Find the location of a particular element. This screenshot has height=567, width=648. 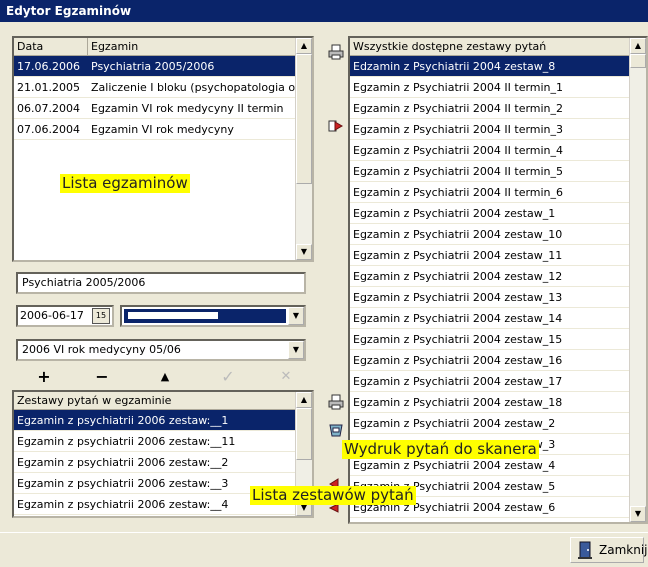

scanner-annotation: Wydruk pytań do skanera is located at coordinates (440, 449).